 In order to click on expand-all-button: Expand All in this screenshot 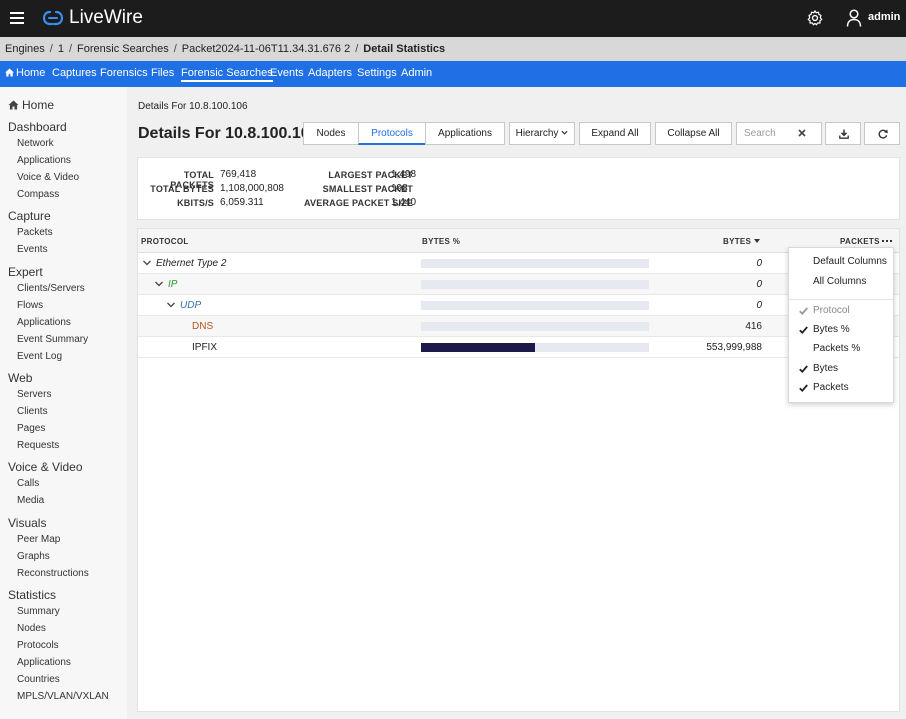, I will do `click(615, 133)`.